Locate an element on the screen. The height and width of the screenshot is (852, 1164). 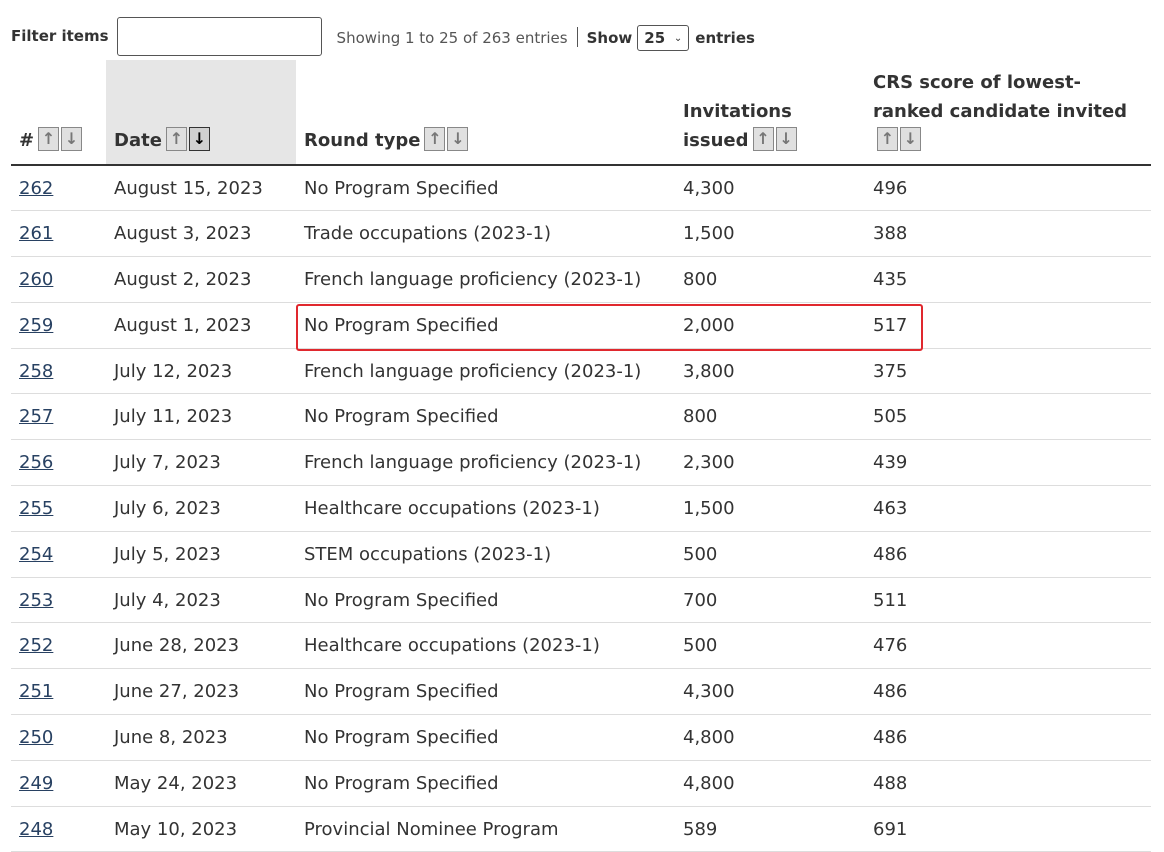
round-link: 262 is located at coordinates (36, 188).